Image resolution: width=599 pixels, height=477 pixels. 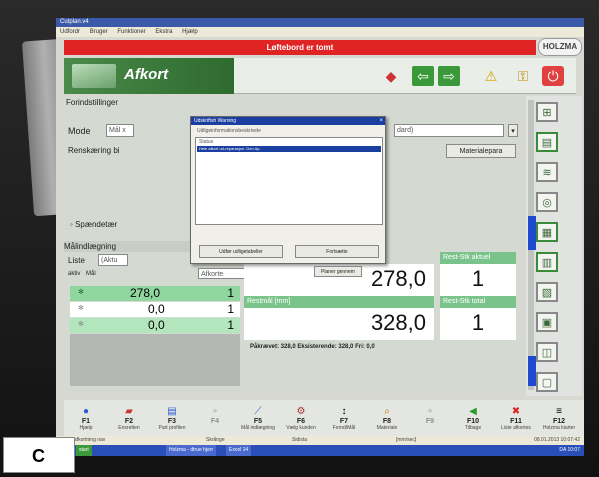 I want to click on dialog-right-button: Fortsætte, so click(x=337, y=251).